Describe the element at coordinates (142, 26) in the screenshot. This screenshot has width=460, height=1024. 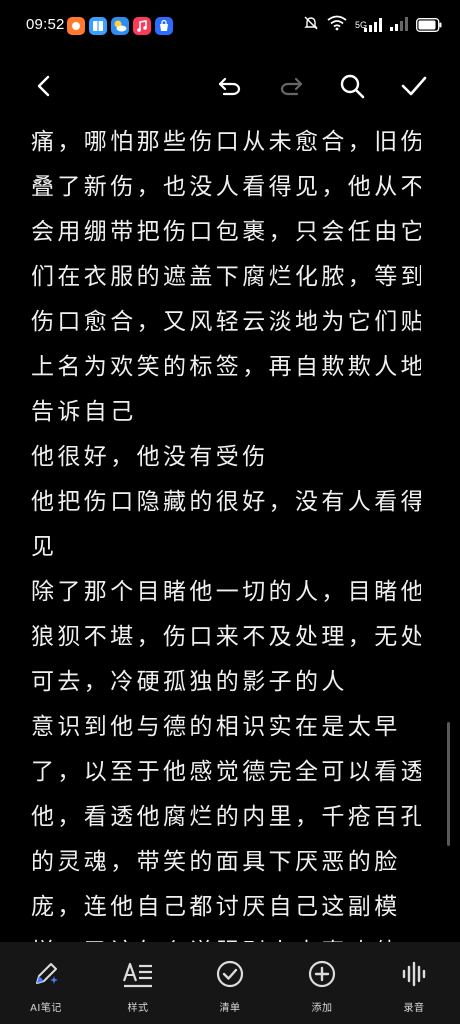
I see `music-app-icon` at that location.